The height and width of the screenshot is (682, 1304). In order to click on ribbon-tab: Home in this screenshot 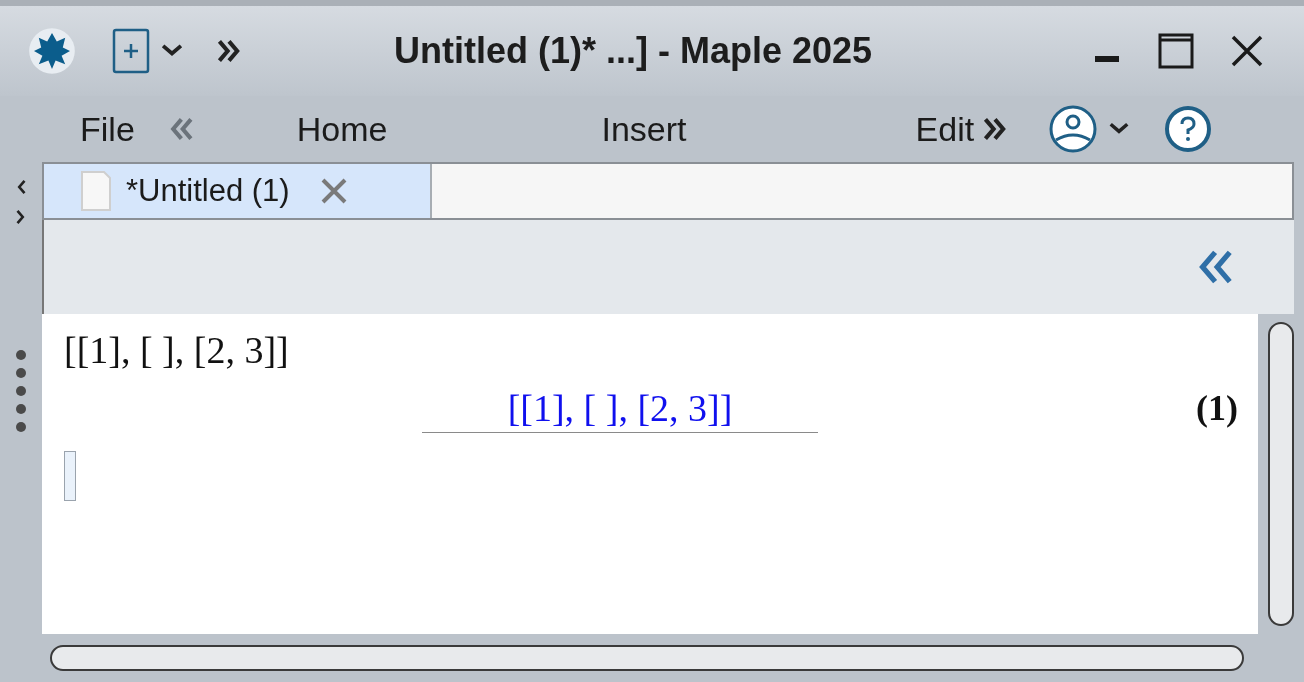, I will do `click(342, 129)`.